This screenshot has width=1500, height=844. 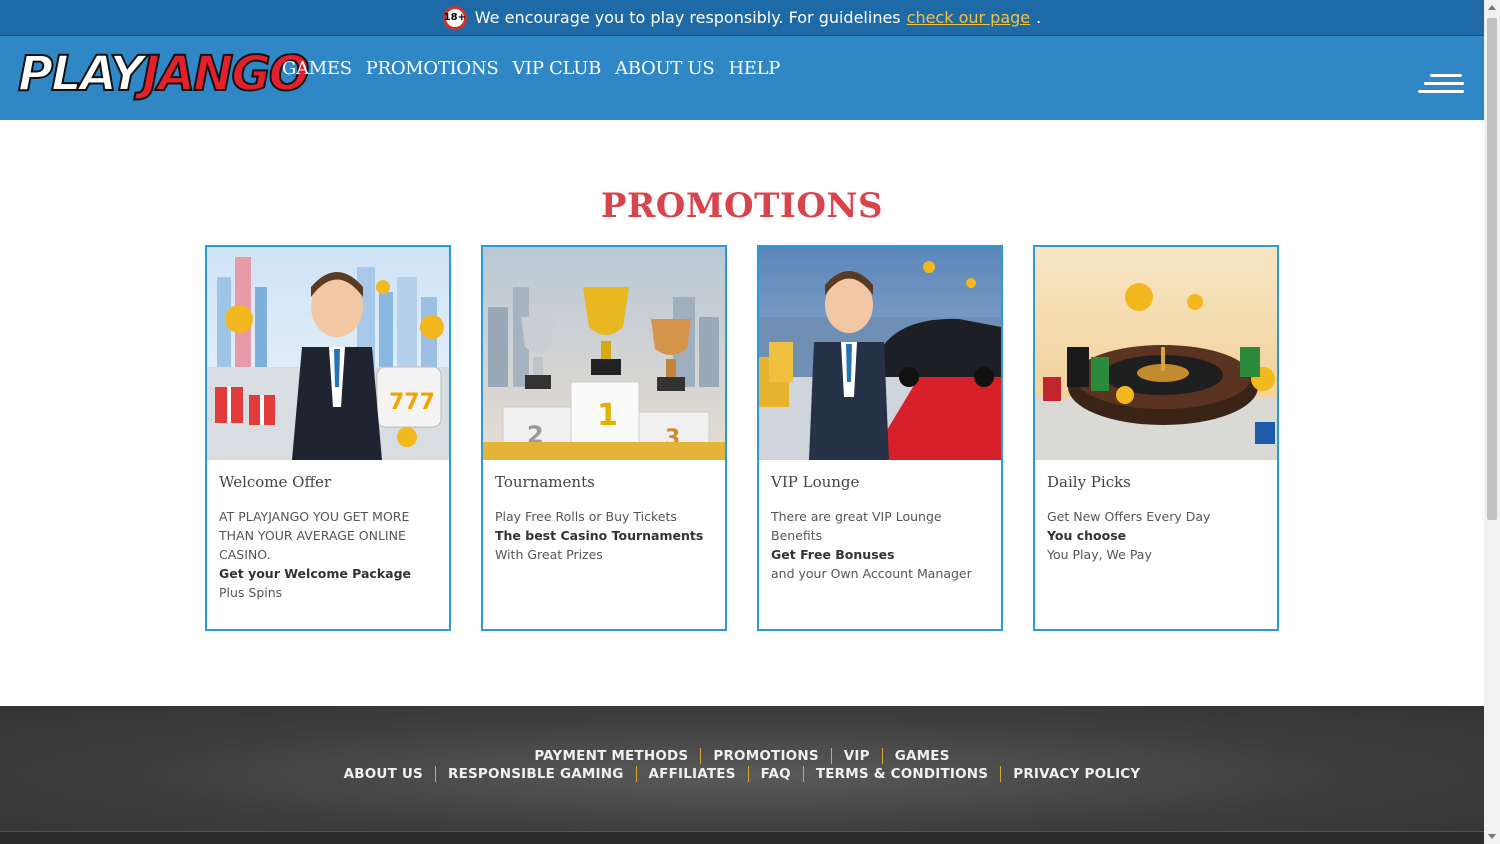 I want to click on card-line: With Great Prizes, so click(x=549, y=554).